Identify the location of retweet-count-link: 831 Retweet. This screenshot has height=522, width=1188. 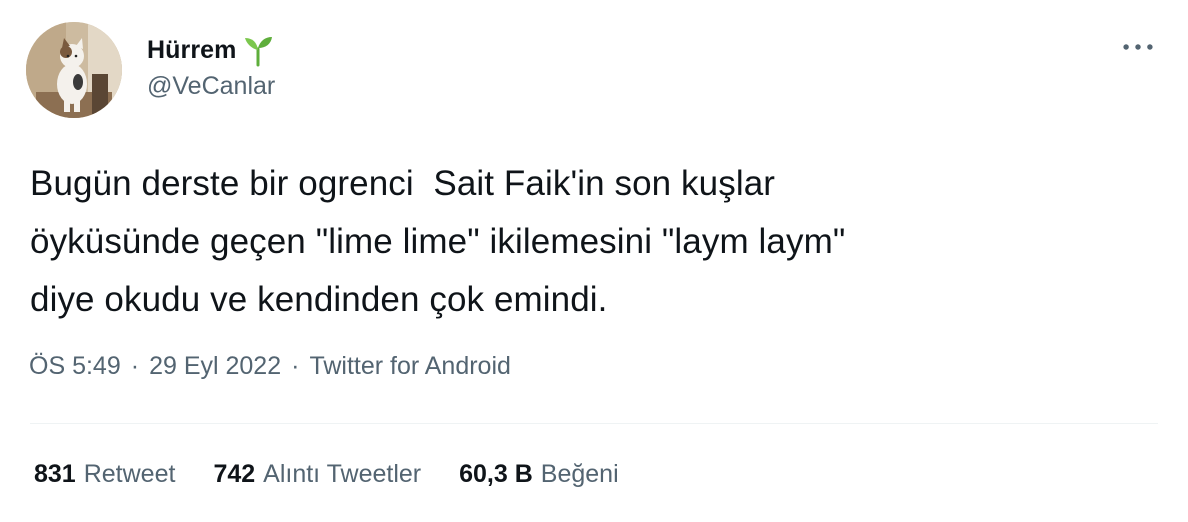
(104, 474).